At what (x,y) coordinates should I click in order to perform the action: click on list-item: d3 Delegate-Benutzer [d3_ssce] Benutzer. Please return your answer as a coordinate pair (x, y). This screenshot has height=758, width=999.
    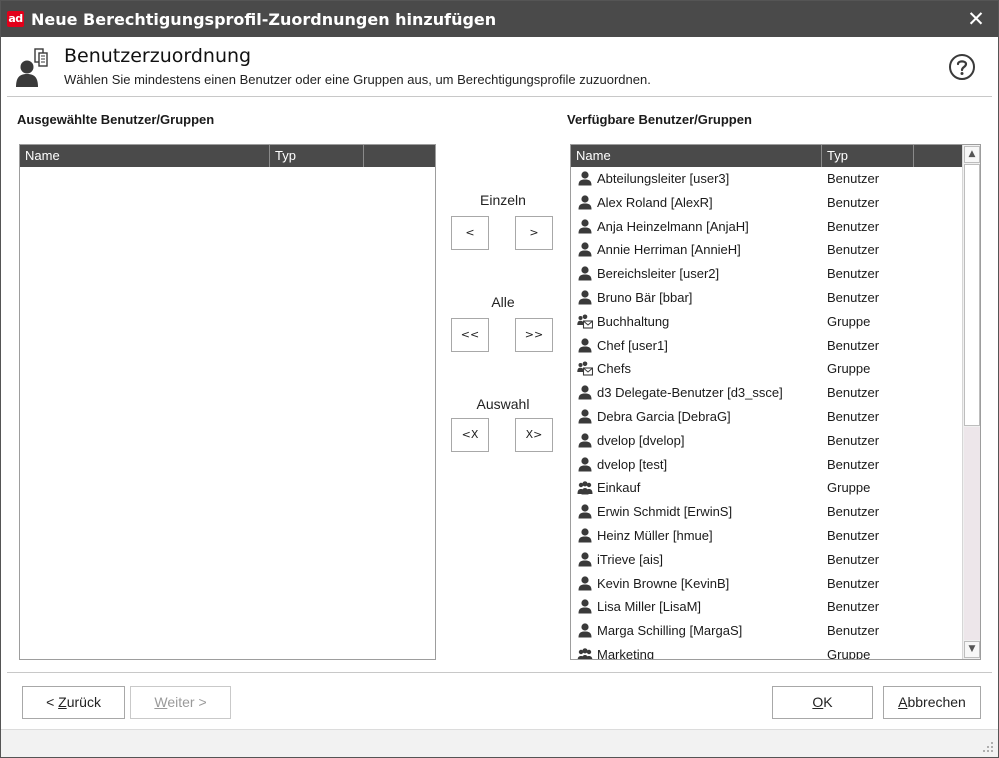
    Looking at the image, I should click on (766, 393).